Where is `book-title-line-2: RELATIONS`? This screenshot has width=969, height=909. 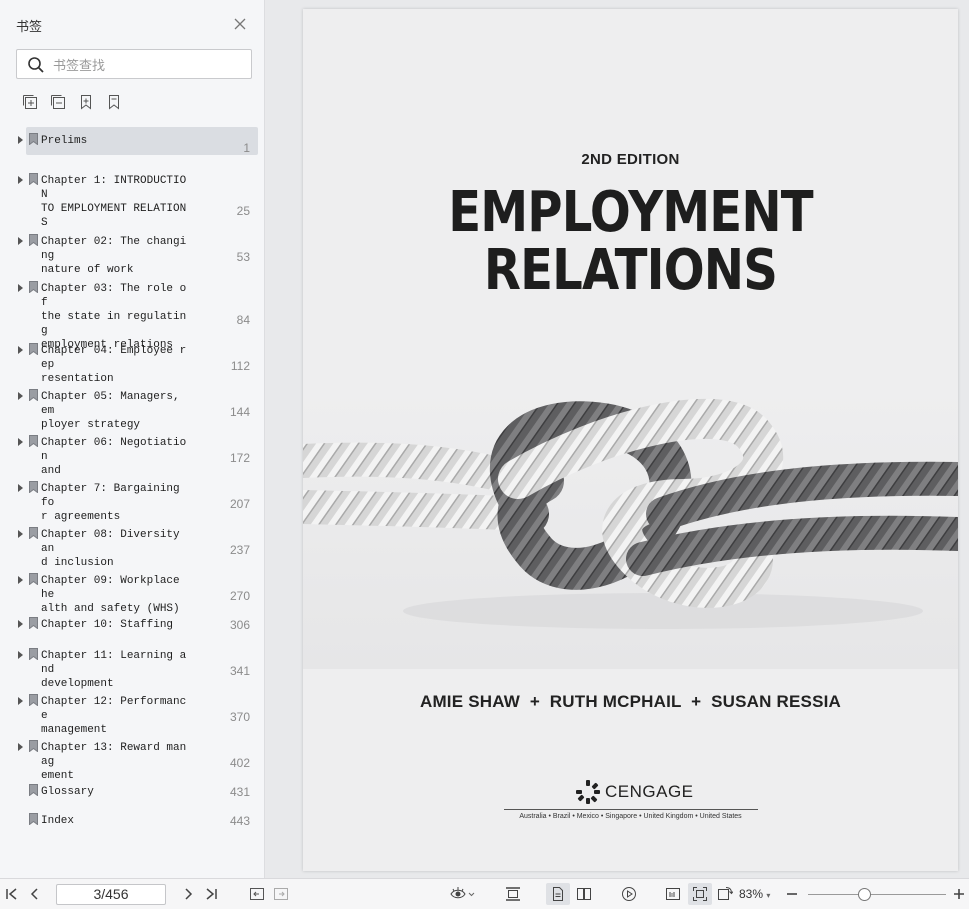 book-title-line-2: RELATIONS is located at coordinates (630, 270).